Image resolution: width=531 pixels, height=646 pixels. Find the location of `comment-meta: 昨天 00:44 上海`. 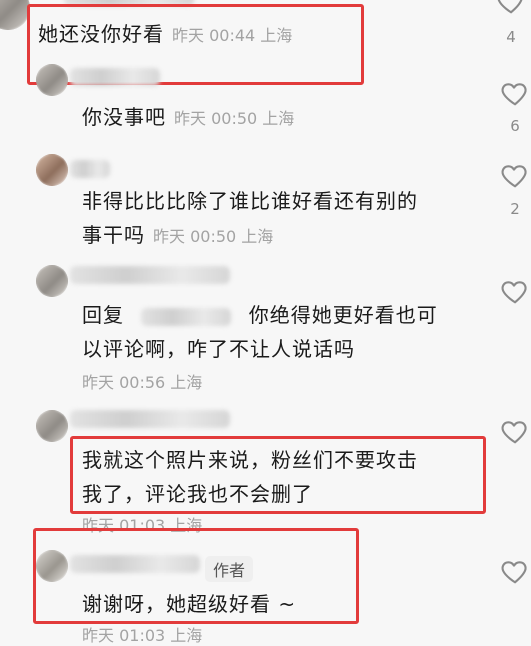

comment-meta: 昨天 00:44 上海 is located at coordinates (232, 35).